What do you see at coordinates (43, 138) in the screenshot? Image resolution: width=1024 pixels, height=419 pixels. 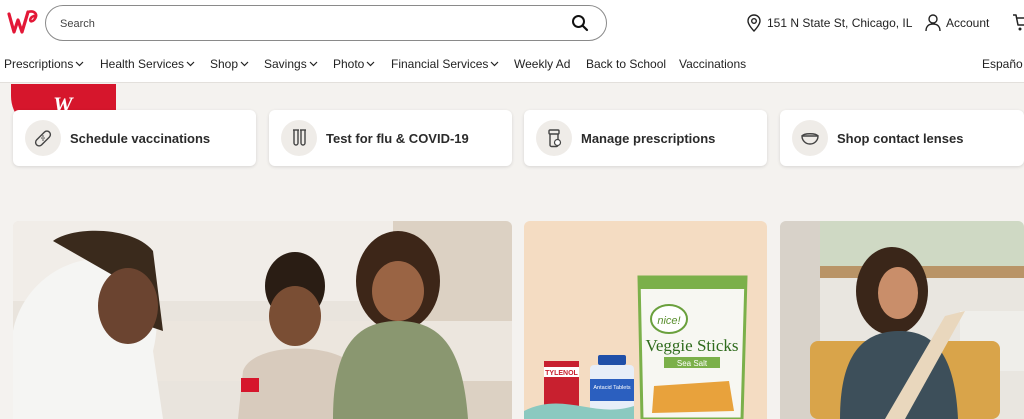 I see `bandage-icon` at bounding box center [43, 138].